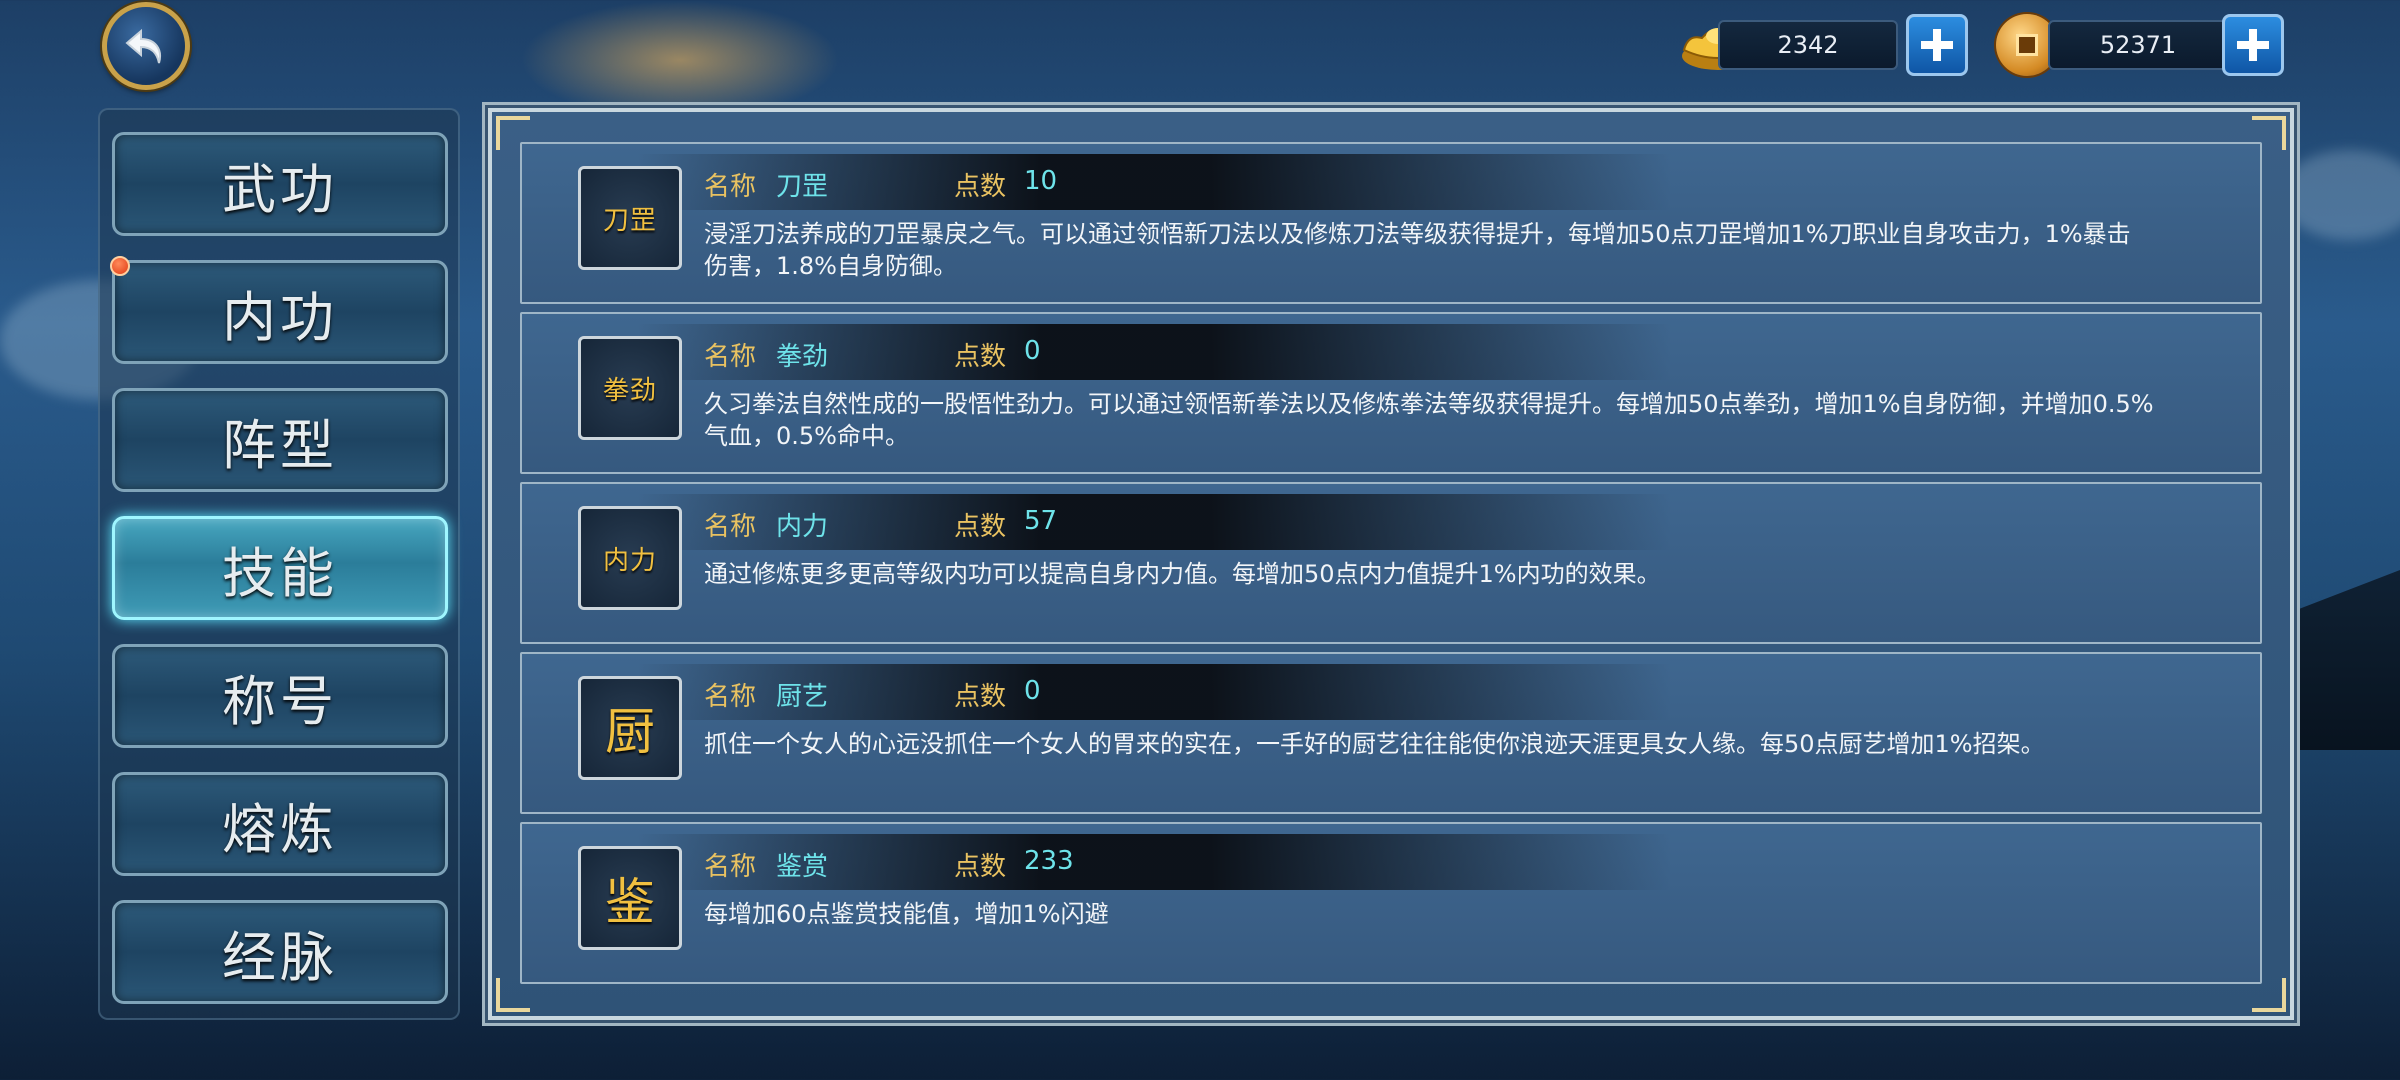 This screenshot has height=1080, width=2400. I want to click on tab-formation: 阵型, so click(280, 440).